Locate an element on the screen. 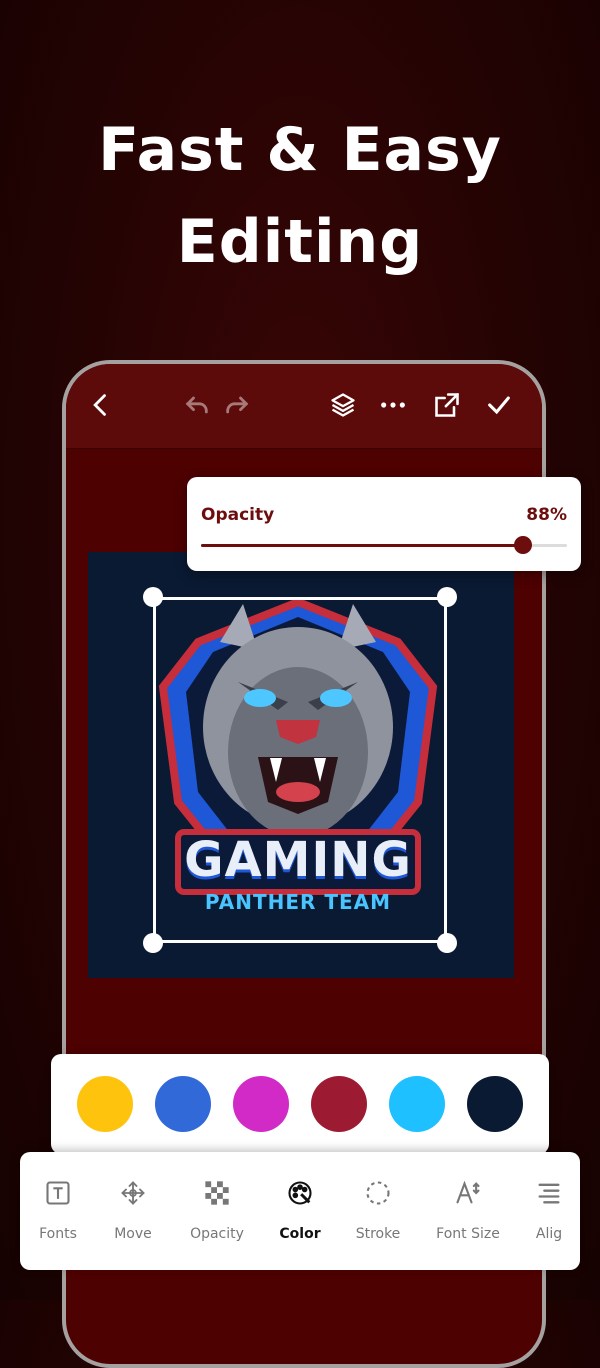  checkerboard-icon is located at coordinates (217, 1193).